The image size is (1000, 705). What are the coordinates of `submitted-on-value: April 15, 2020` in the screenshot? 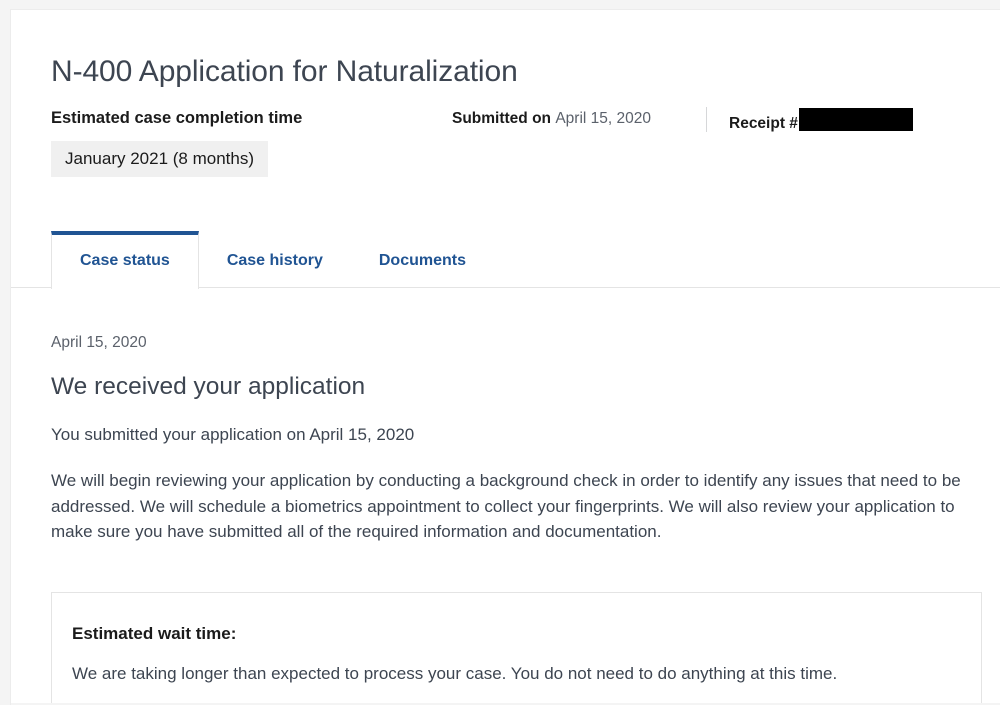 It's located at (603, 118).